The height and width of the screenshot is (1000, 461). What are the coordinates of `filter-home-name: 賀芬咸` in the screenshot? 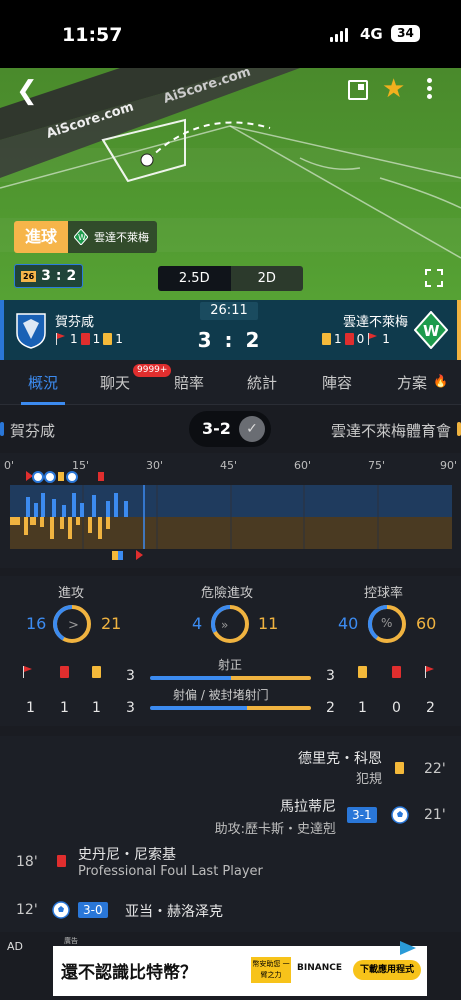 It's located at (27, 430).